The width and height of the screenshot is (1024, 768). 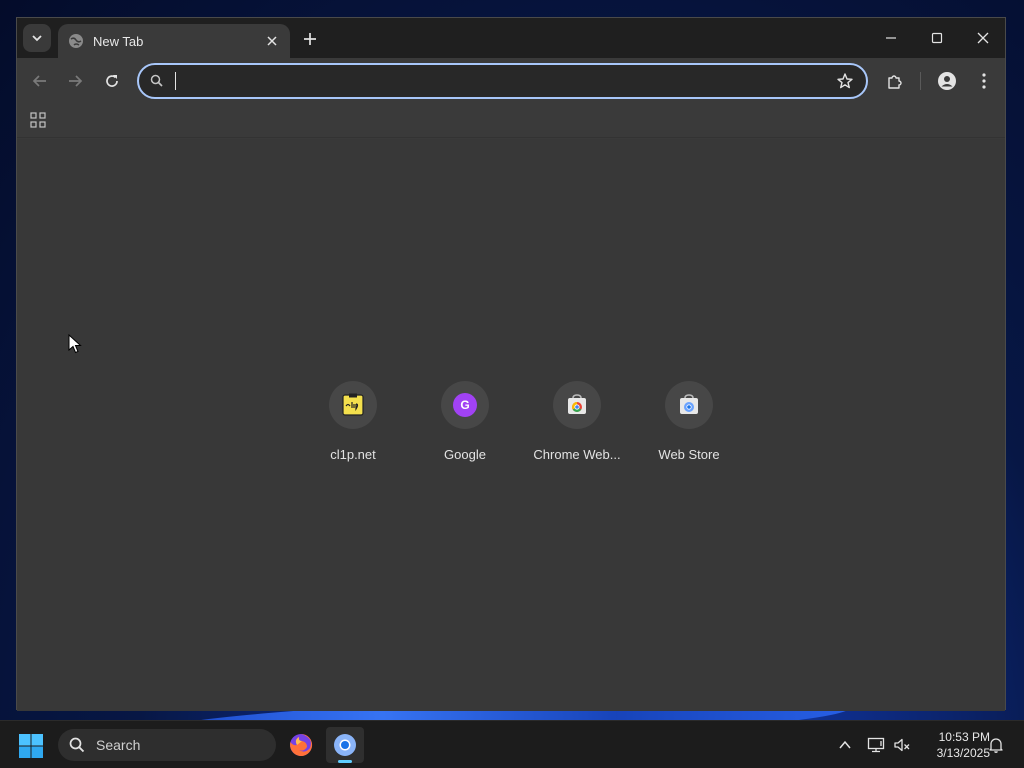 I want to click on clock-date: 3/13/2025, so click(x=963, y=753).